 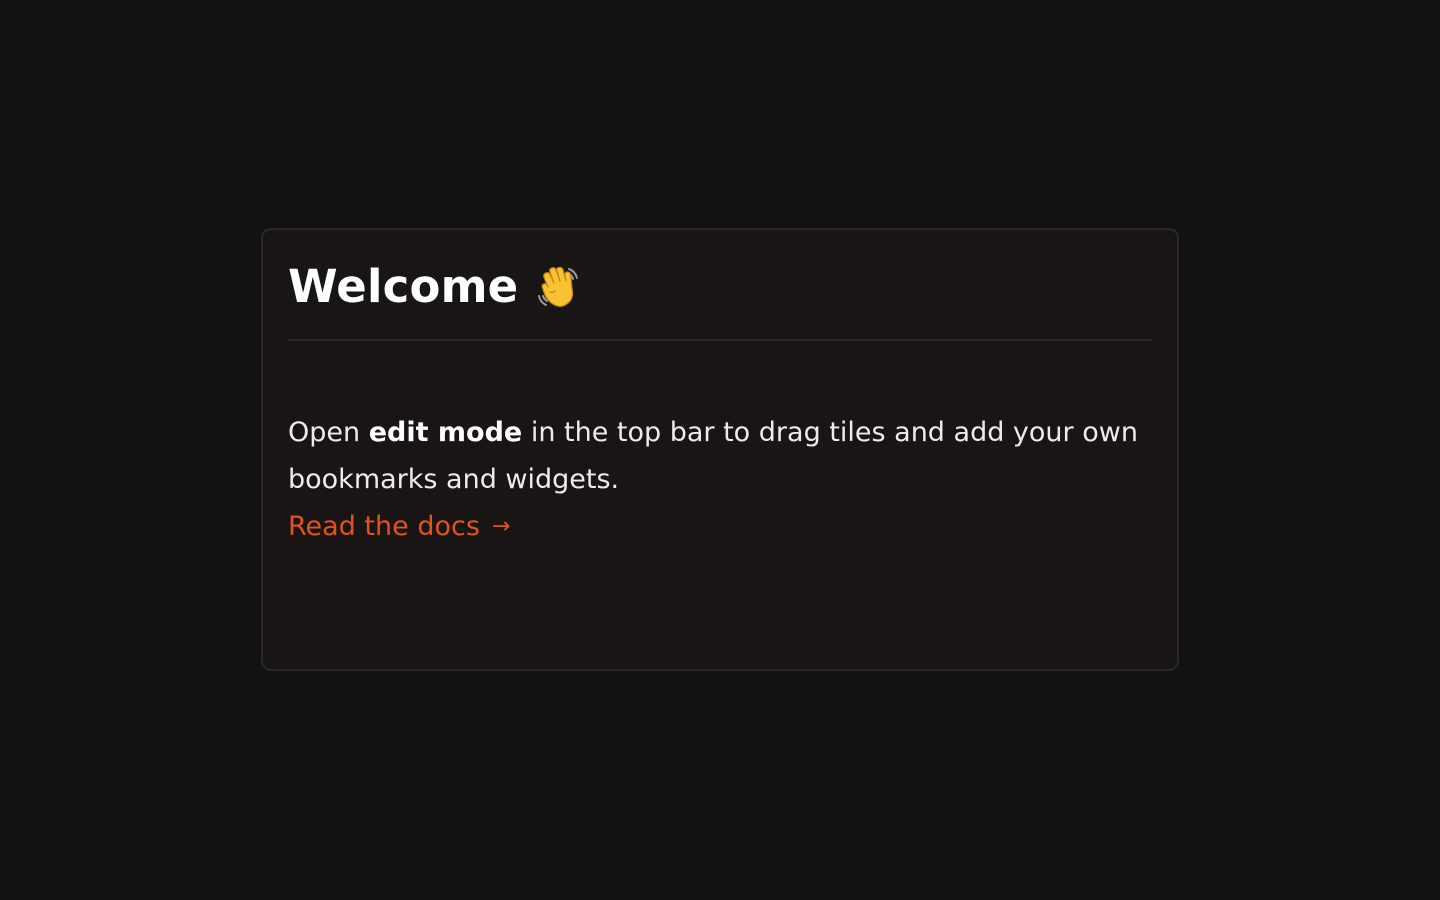 What do you see at coordinates (403, 286) in the screenshot?
I see `welcome-title-text: Welcome` at bounding box center [403, 286].